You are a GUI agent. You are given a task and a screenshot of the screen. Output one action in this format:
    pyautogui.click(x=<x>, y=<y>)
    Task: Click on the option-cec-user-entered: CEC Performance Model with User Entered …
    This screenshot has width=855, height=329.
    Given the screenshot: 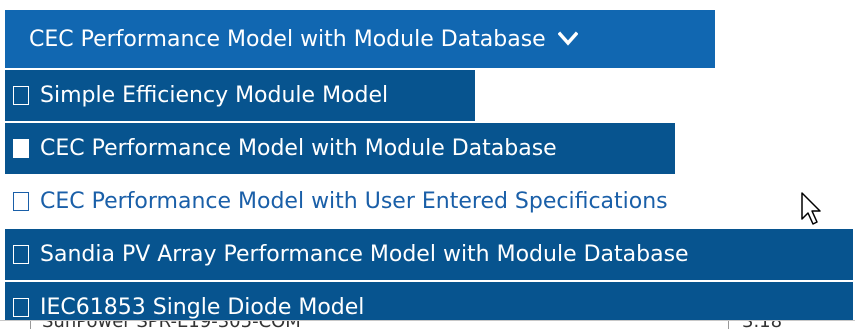 What is the action you would take?
    pyautogui.click(x=405, y=201)
    